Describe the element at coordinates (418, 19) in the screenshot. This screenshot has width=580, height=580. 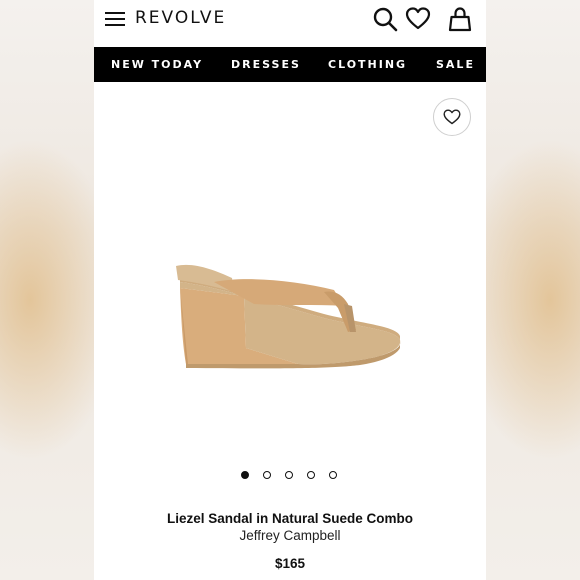
I see `heart-icon` at that location.